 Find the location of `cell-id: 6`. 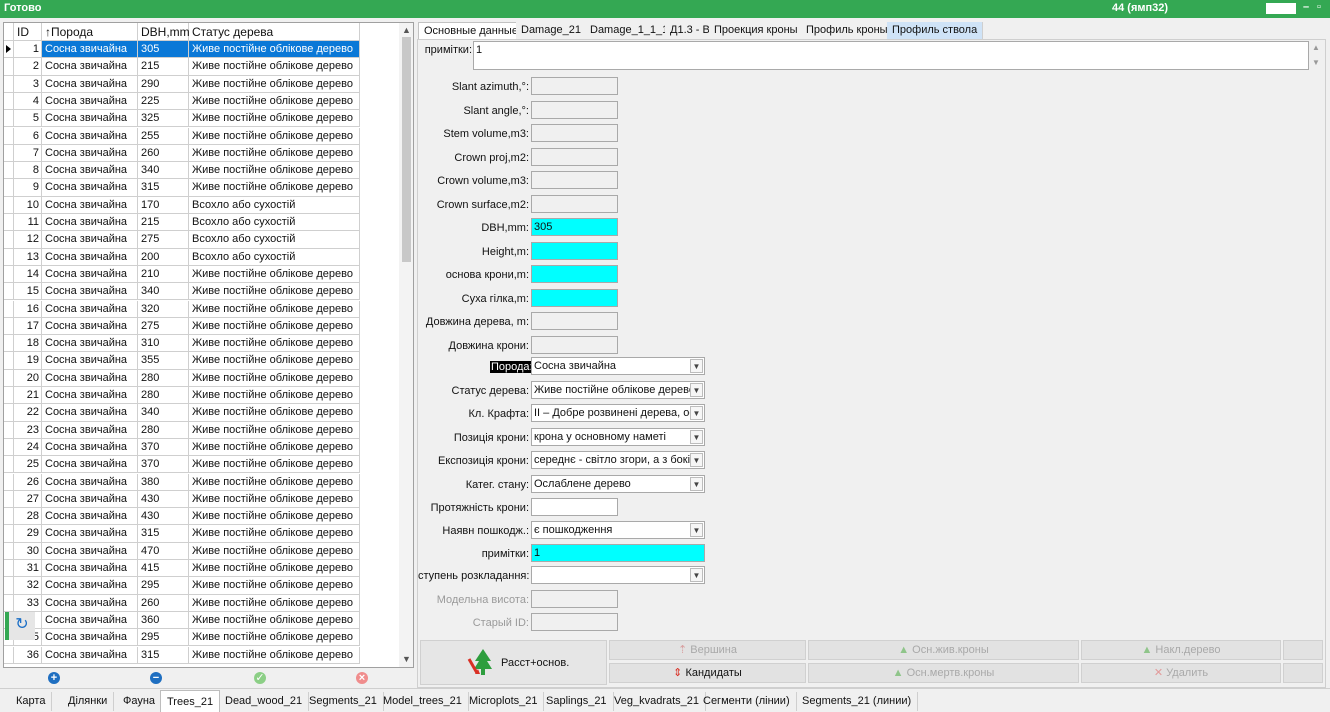

cell-id: 6 is located at coordinates (28, 136).